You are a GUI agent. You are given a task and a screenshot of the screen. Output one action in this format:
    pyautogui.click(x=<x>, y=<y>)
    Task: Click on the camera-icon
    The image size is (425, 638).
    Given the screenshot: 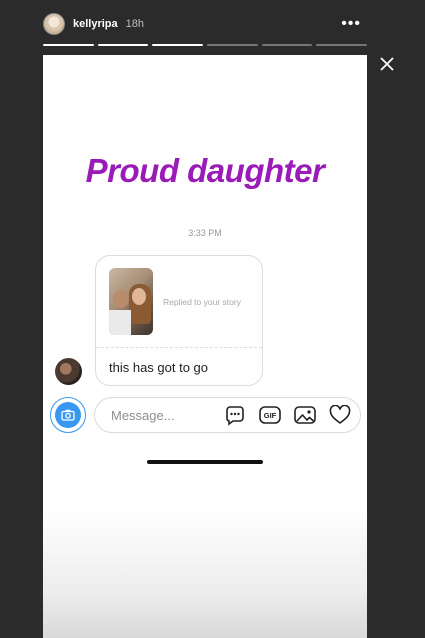 What is the action you would take?
    pyautogui.click(x=68, y=415)
    